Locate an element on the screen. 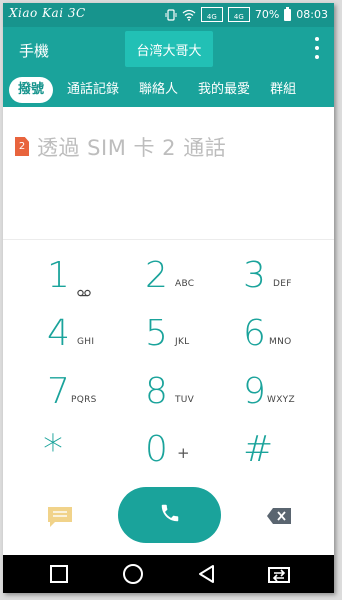 Image resolution: width=342 pixels, height=600 pixels. phone-icon is located at coordinates (170, 515).